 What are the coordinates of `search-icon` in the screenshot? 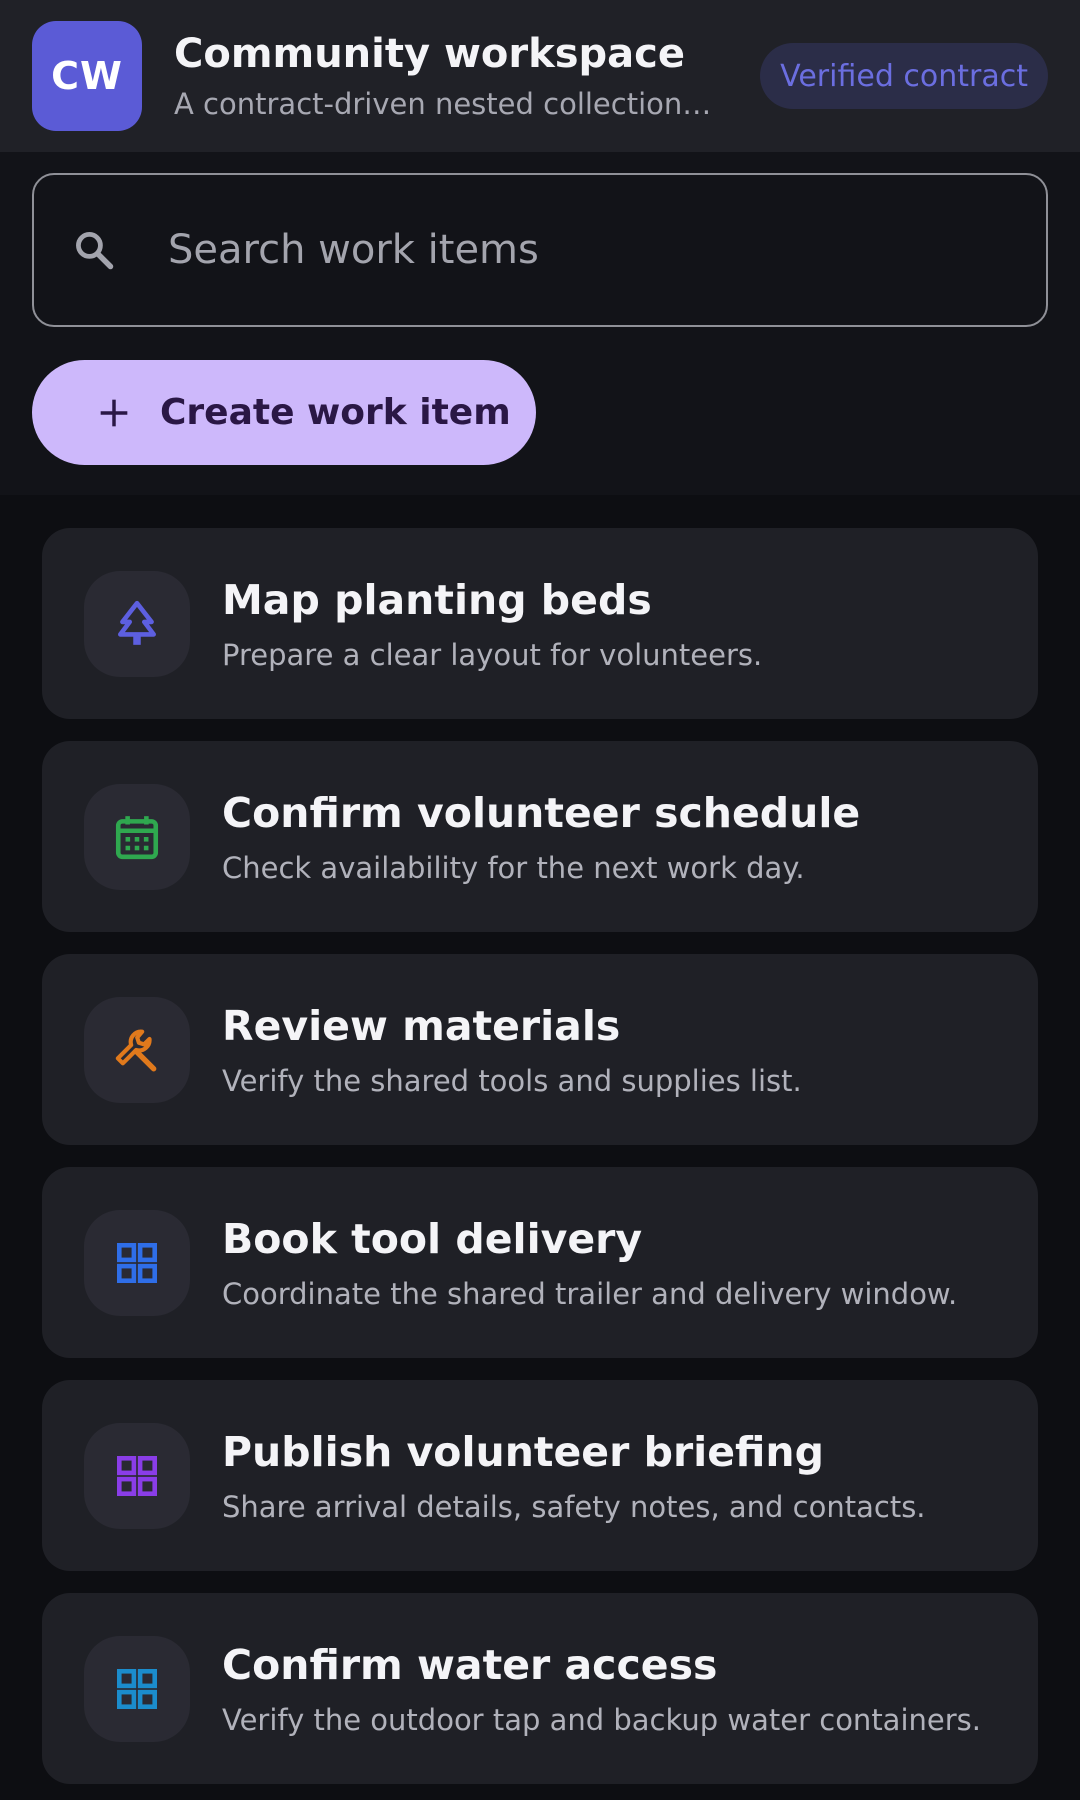 It's located at (95, 251).